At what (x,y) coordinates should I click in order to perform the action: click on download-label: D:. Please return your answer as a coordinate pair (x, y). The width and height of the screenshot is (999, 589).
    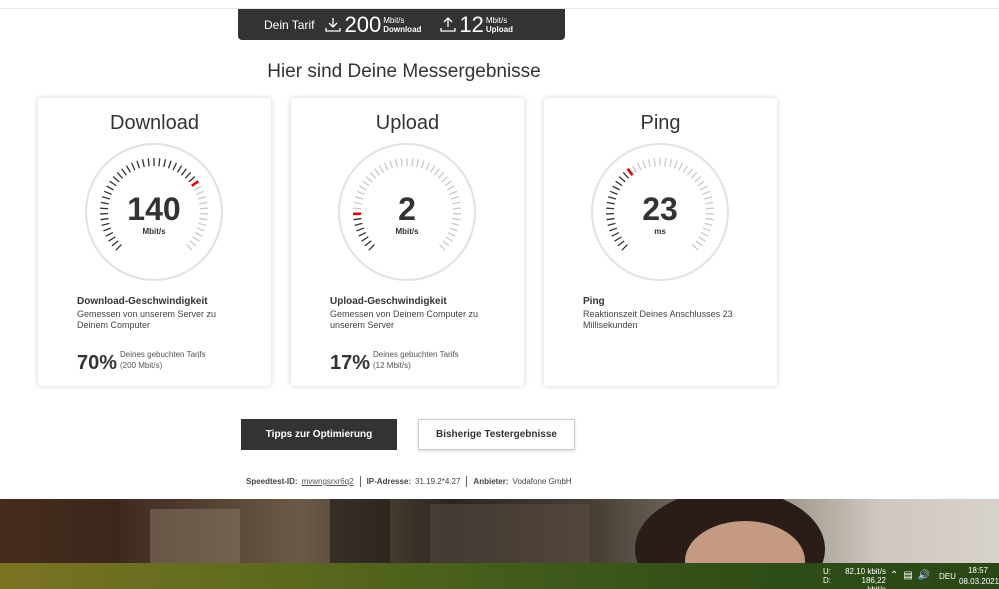
    Looking at the image, I should click on (827, 580).